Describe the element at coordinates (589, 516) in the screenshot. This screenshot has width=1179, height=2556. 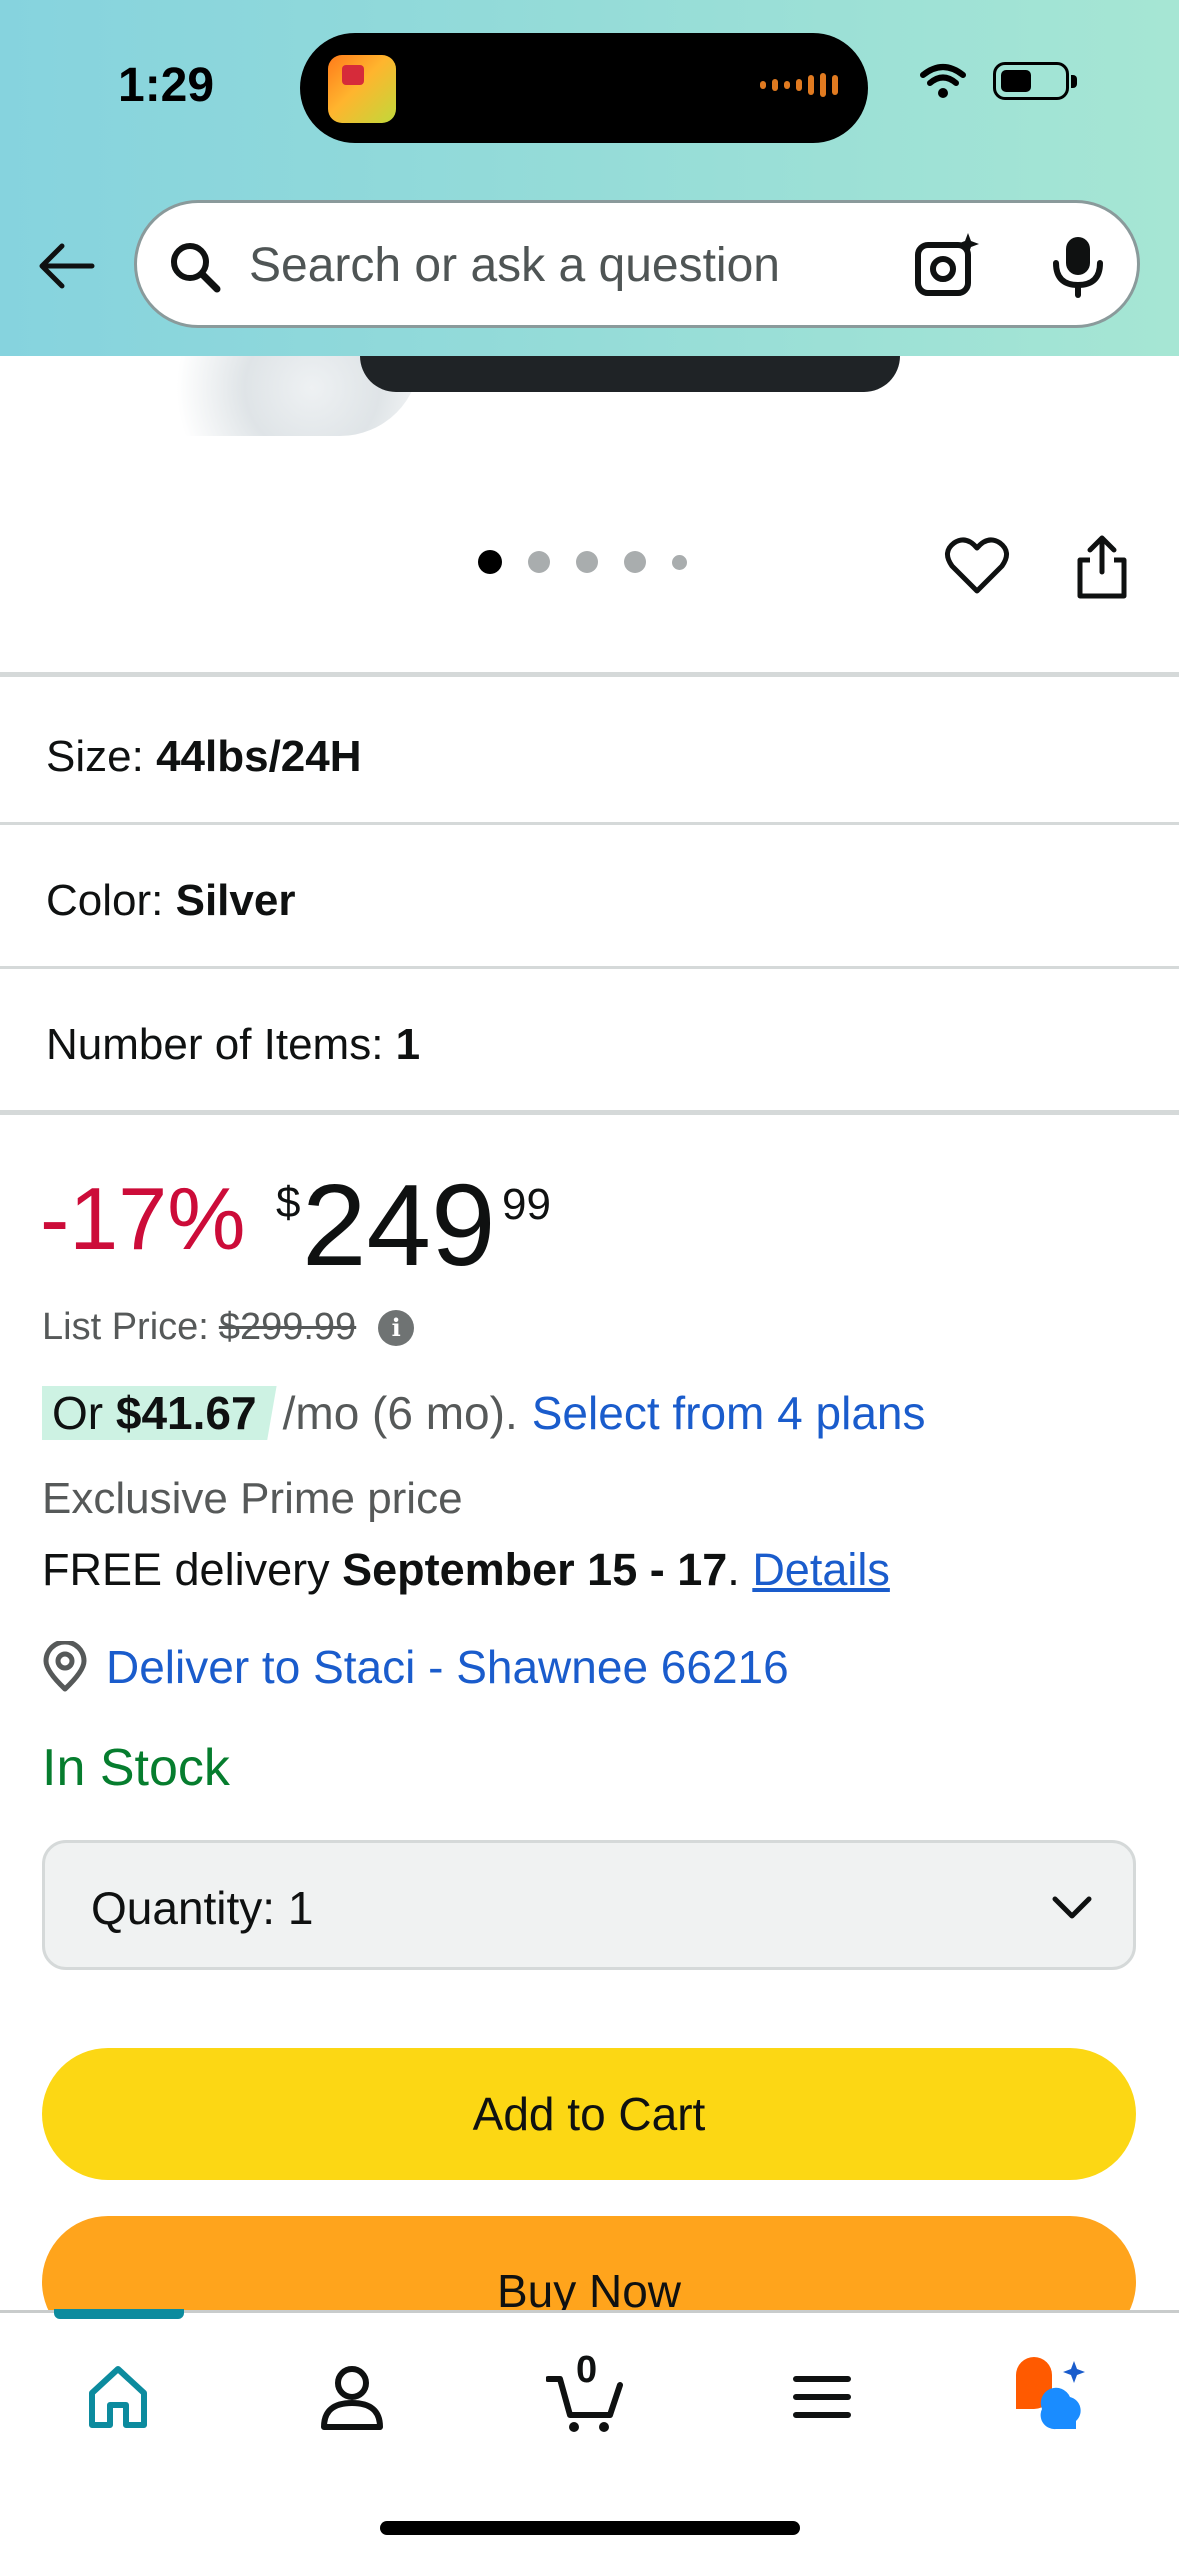
I see `product-image-carousel` at that location.